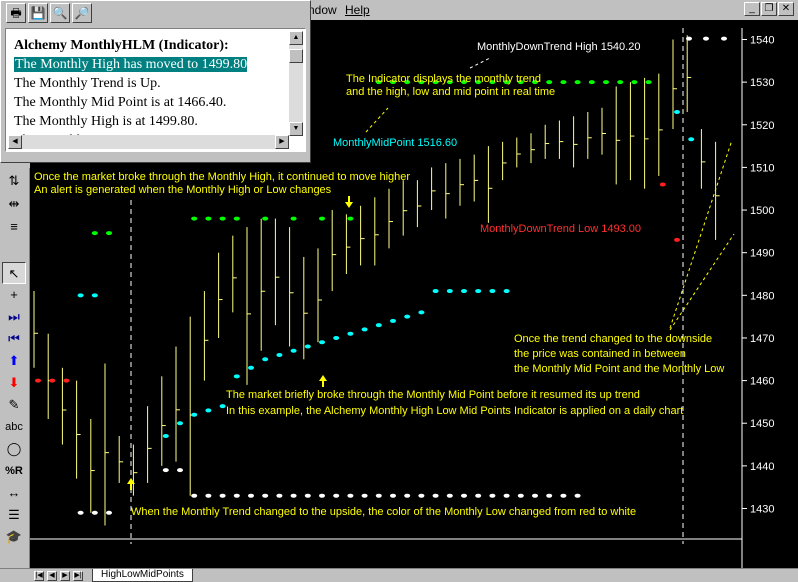 The height and width of the screenshot is (582, 798). Describe the element at coordinates (296, 83) in the screenshot. I see `vertical-scrollbar: ▲ ▼` at that location.